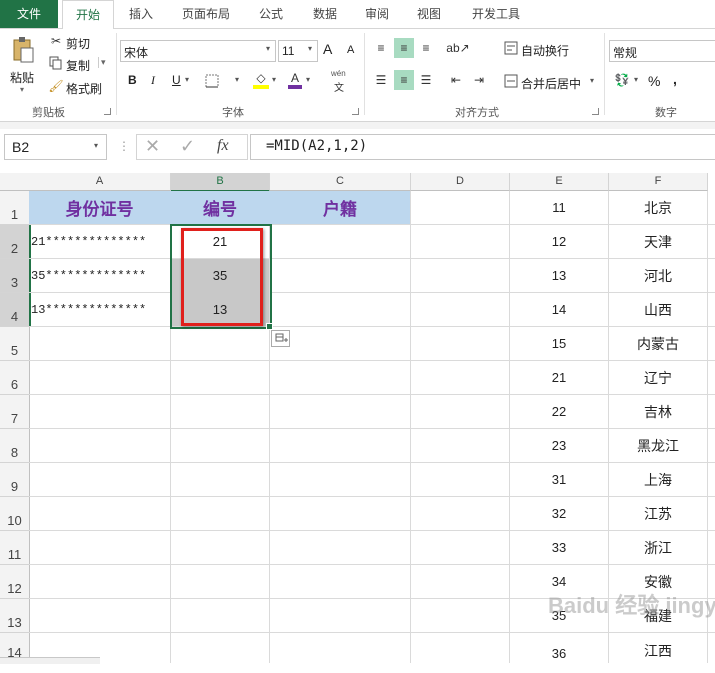 Image resolution: width=715 pixels, height=673 pixels. I want to click on column-header-a: A, so click(100, 182).